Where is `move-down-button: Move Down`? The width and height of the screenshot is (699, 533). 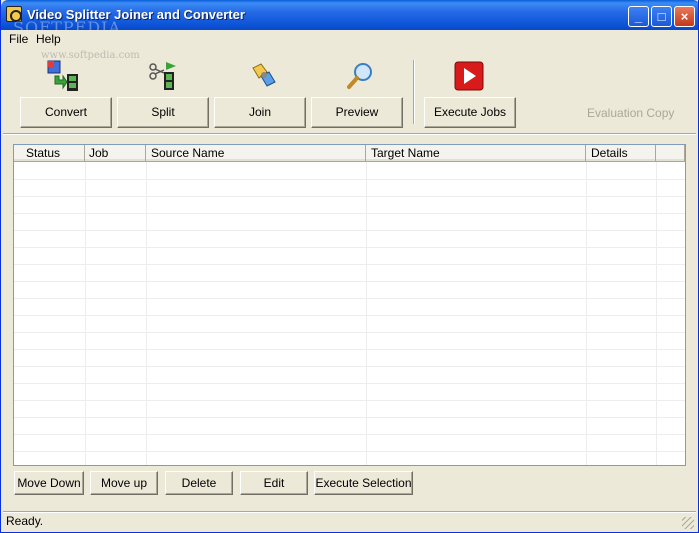 move-down-button: Move Down is located at coordinates (49, 483).